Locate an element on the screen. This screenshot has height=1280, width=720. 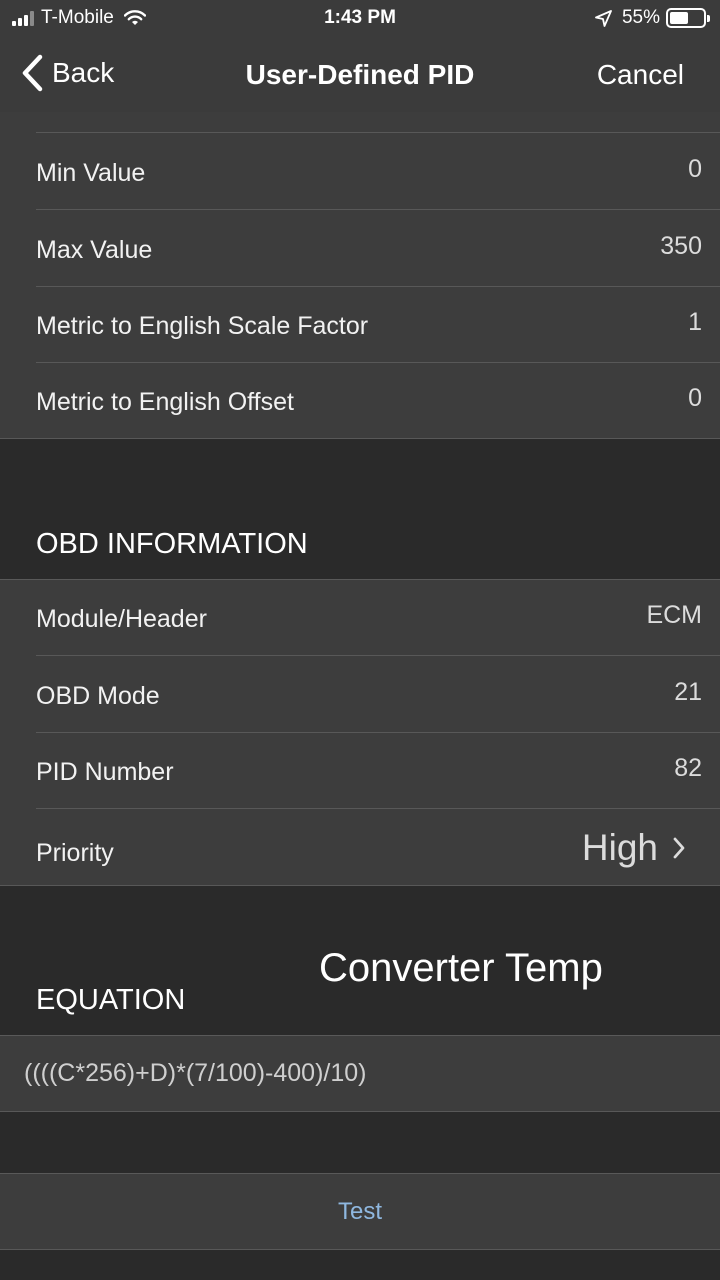
row-label: PID Number is located at coordinates (105, 772).